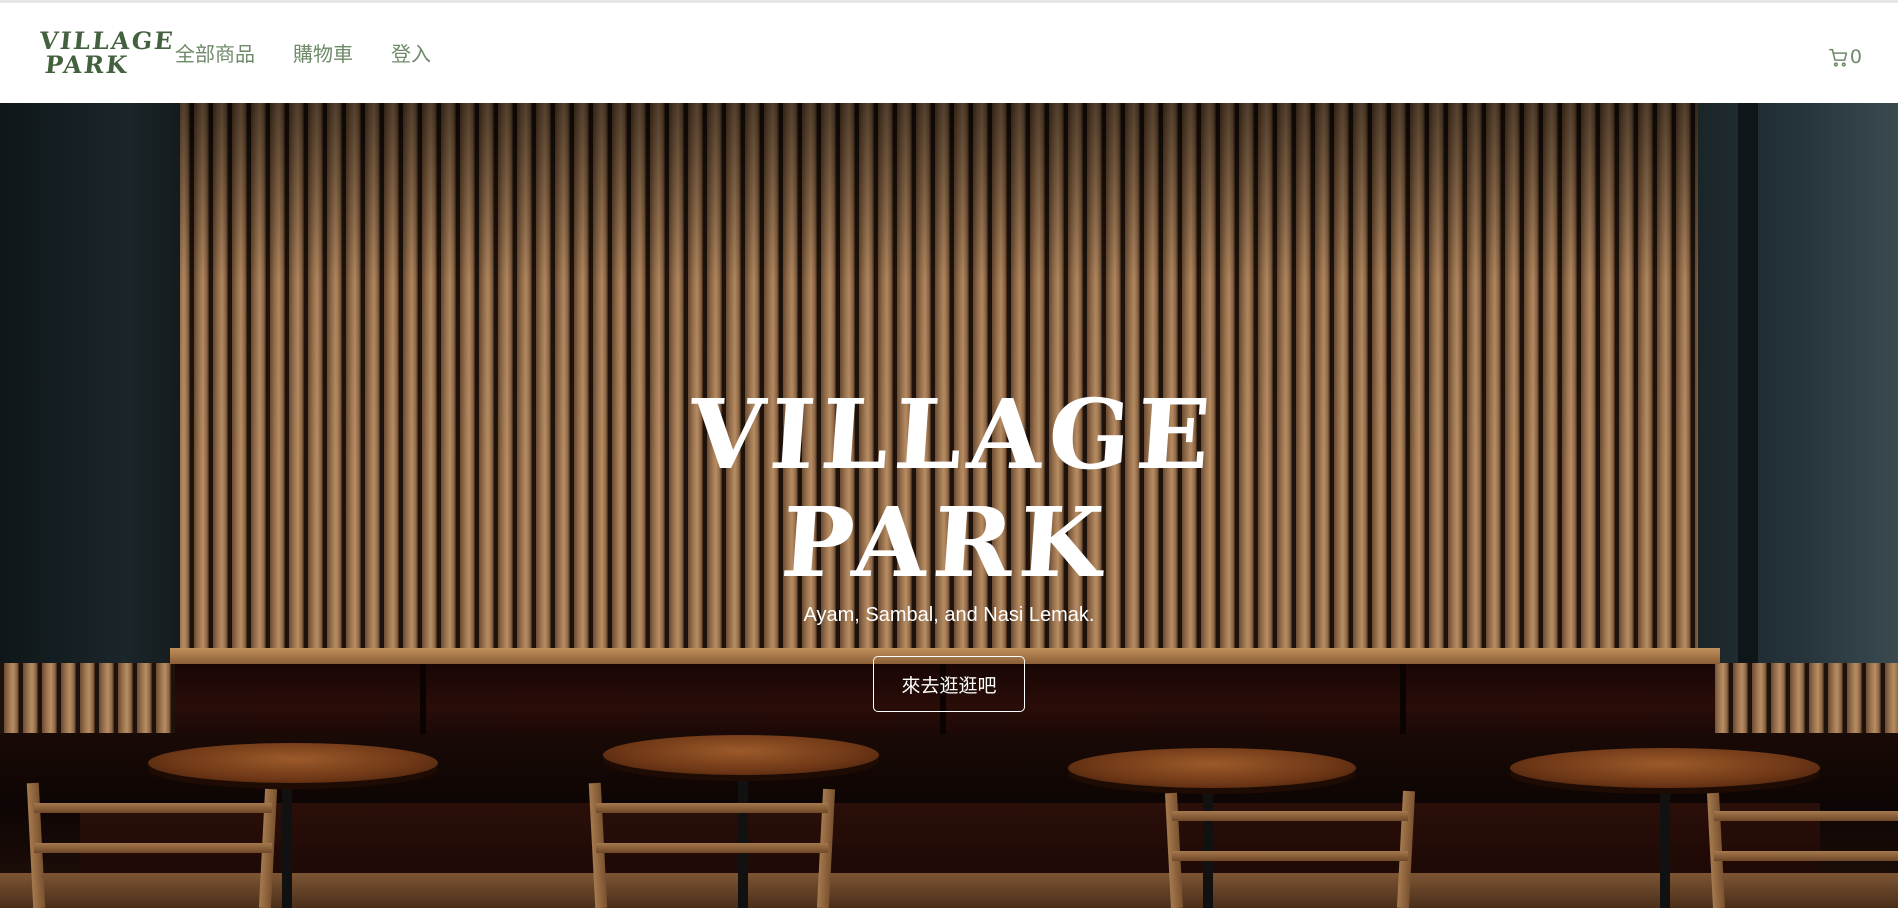 This screenshot has height=908, width=1898. Describe the element at coordinates (952, 434) in the screenshot. I see `hero-title-line-1: VILLAGE` at that location.